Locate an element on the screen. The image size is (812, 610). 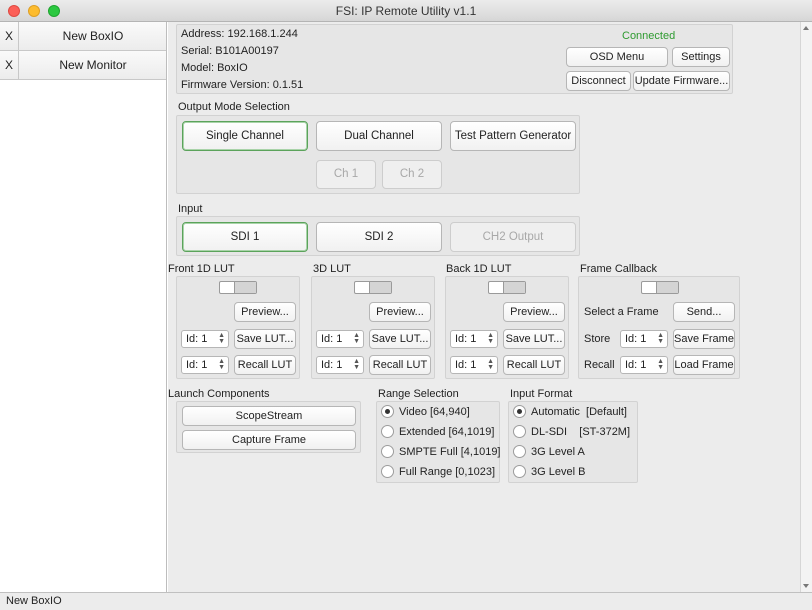
settings-button: Settings is located at coordinates (701, 57).